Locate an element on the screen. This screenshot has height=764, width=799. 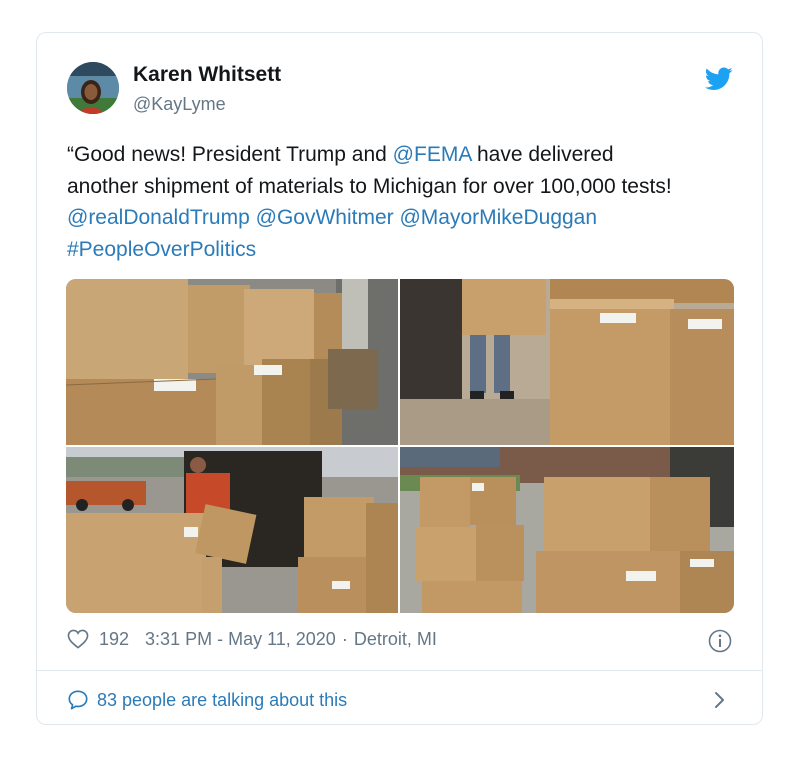
tweet-location: Detroit, MI is located at coordinates (395, 639).